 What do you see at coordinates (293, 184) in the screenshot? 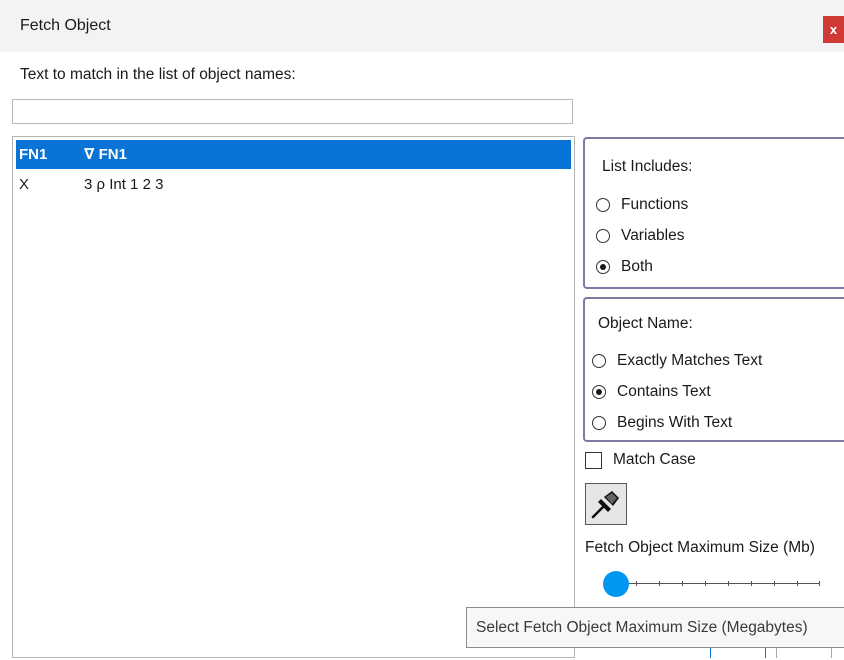
I see `list-item: X 3 ρ Int 1 2 3` at bounding box center [293, 184].